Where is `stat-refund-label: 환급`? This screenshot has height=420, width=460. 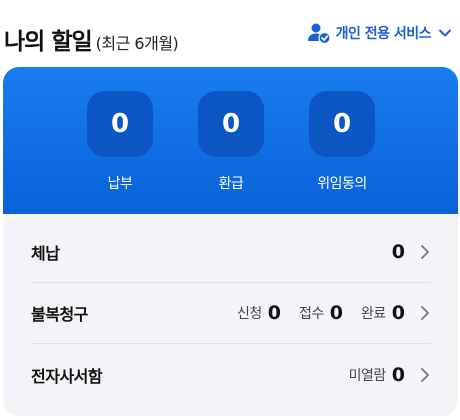
stat-refund-label: 환급 is located at coordinates (231, 184).